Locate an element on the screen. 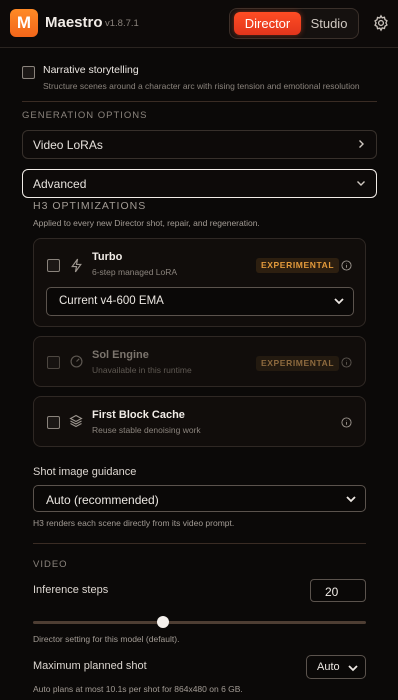  shot-image-guidance-label: Shot image guidance is located at coordinates (85, 472).